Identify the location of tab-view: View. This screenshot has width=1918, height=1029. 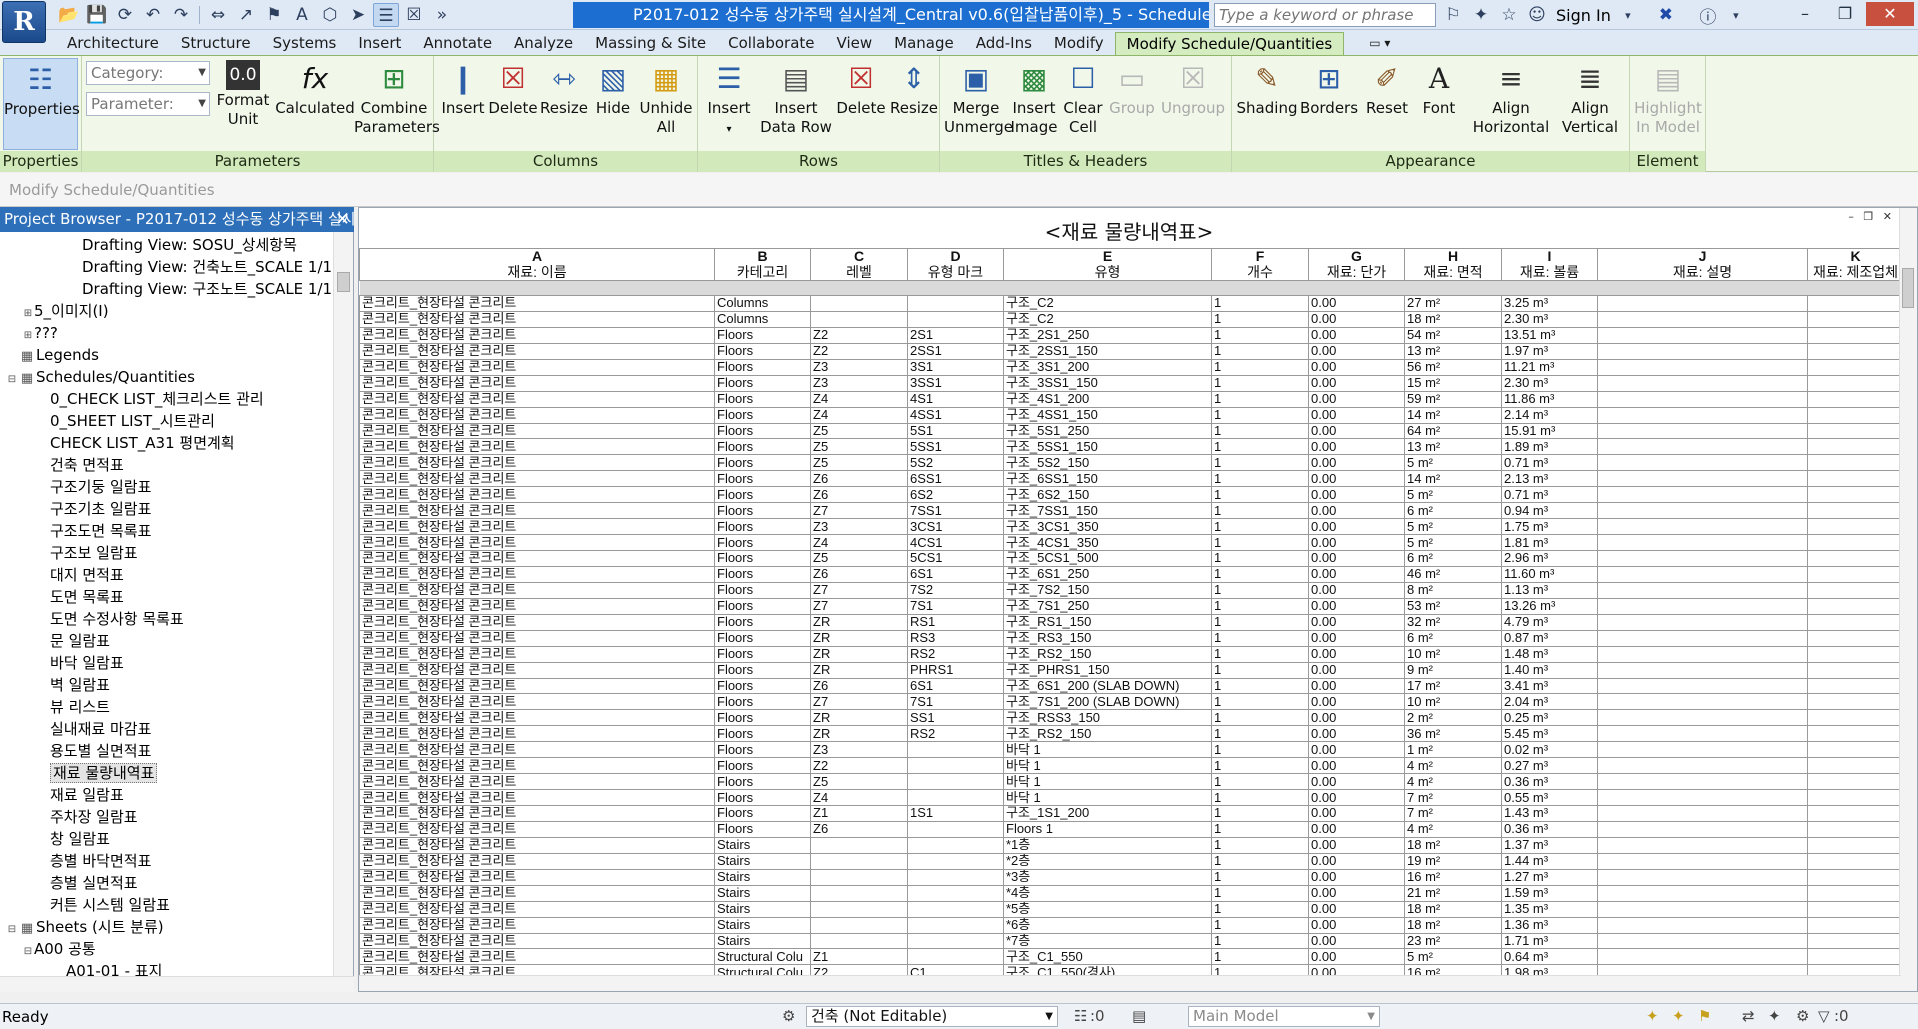
(855, 43).